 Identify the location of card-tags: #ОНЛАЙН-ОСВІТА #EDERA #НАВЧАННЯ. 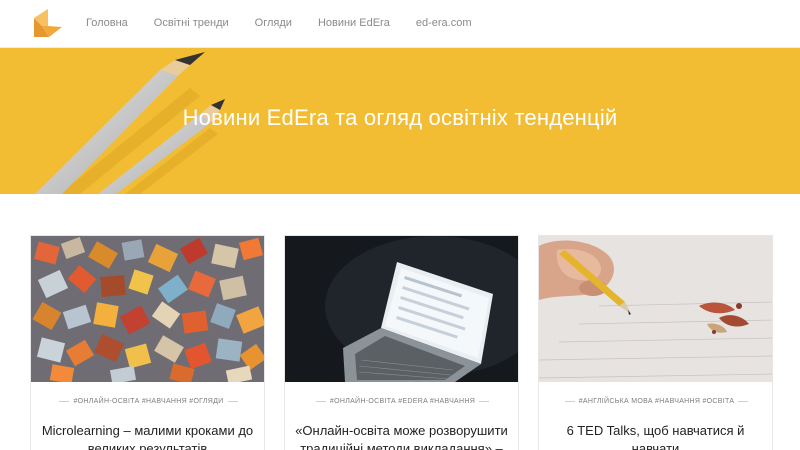
(402, 401).